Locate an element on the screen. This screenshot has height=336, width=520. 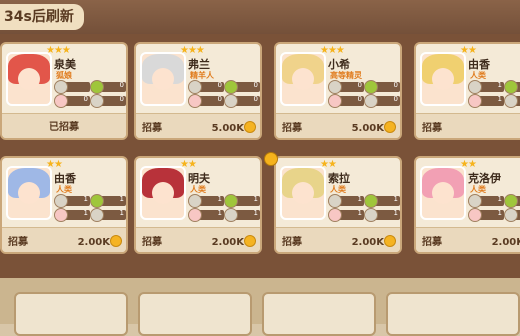
hero-card: ★★ 由香 人类 1 1 1 1 招募 2.00K is located at coordinates (64, 205).